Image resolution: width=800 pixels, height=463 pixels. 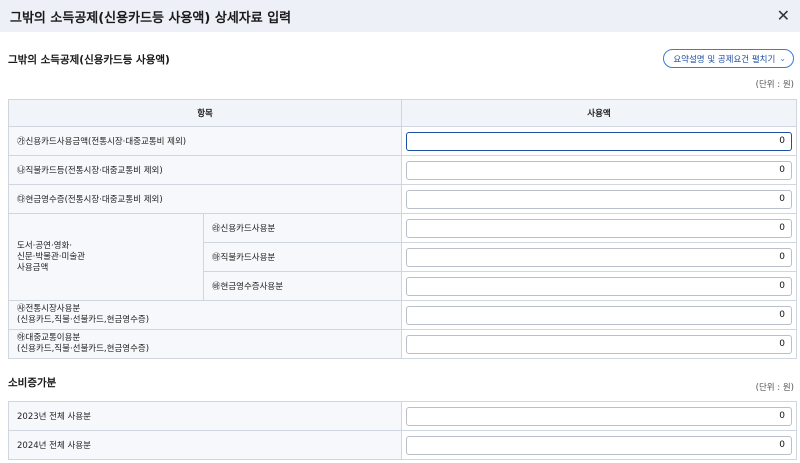 What do you see at coordinates (32, 383) in the screenshot?
I see `section-title: 소비증가분` at bounding box center [32, 383].